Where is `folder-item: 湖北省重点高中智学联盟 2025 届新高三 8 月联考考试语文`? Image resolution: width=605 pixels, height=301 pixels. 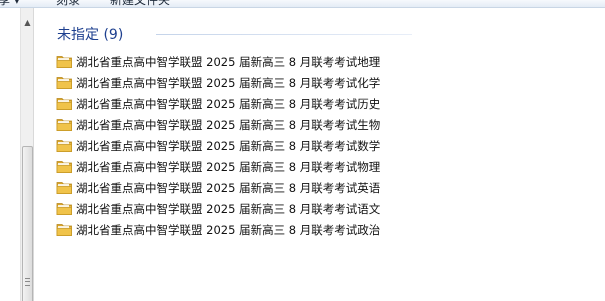
folder-item: 湖北省重点高中智学联盟 2025 届新高三 8 月联考考试语文 is located at coordinates (218, 208).